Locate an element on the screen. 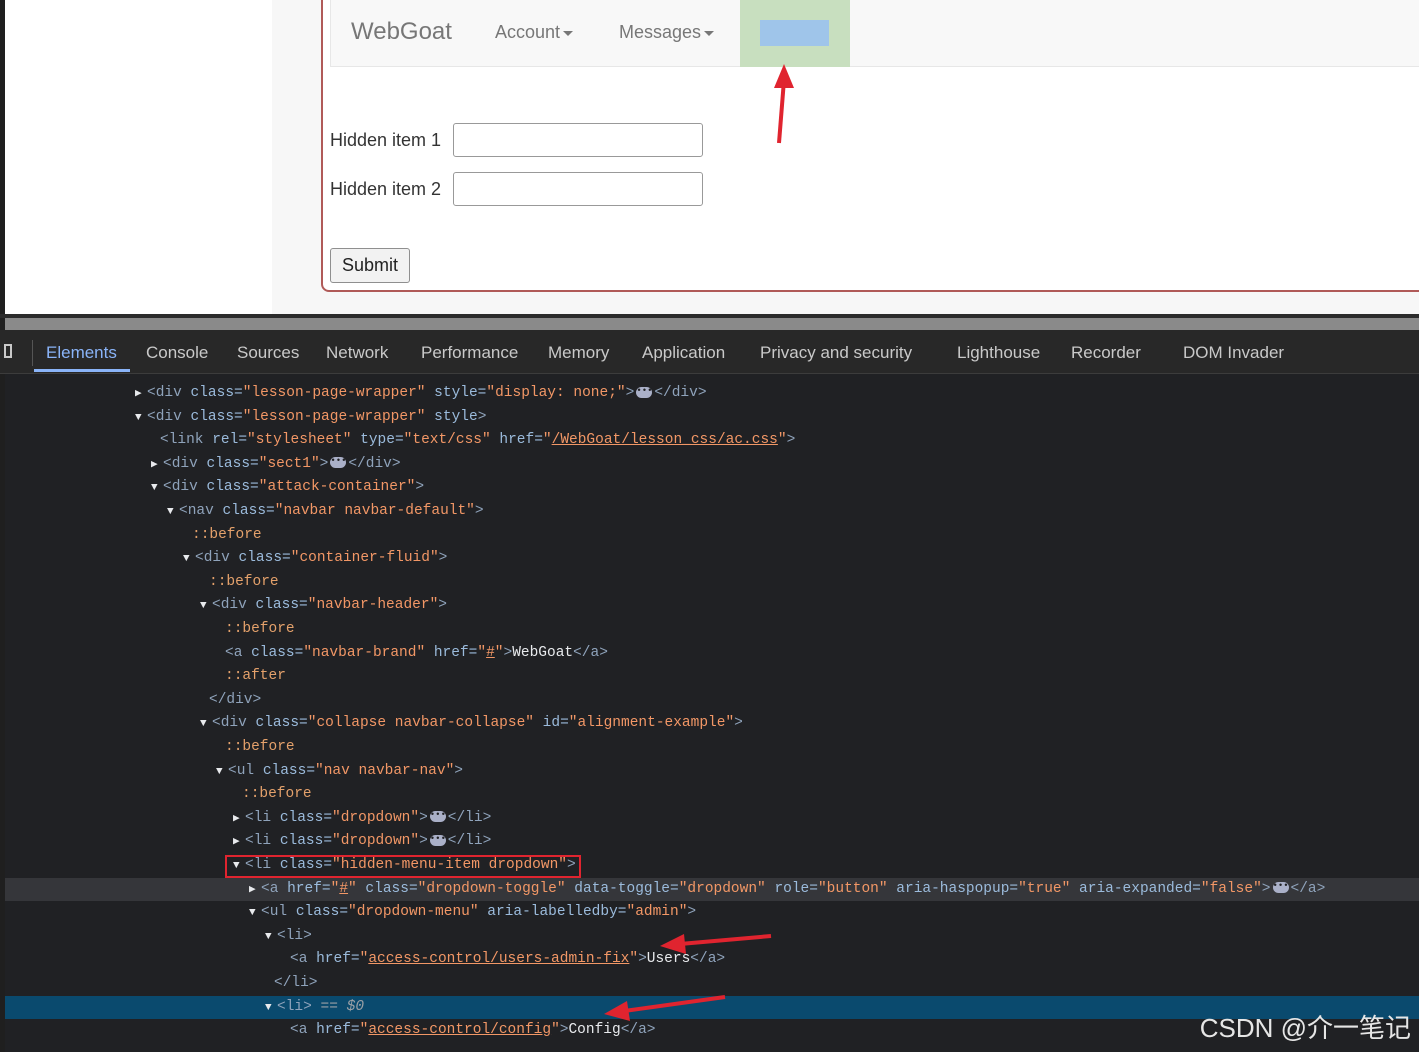  dom-node: ▼ <div class="lesson-page-wrapper" style> is located at coordinates (712, 418).